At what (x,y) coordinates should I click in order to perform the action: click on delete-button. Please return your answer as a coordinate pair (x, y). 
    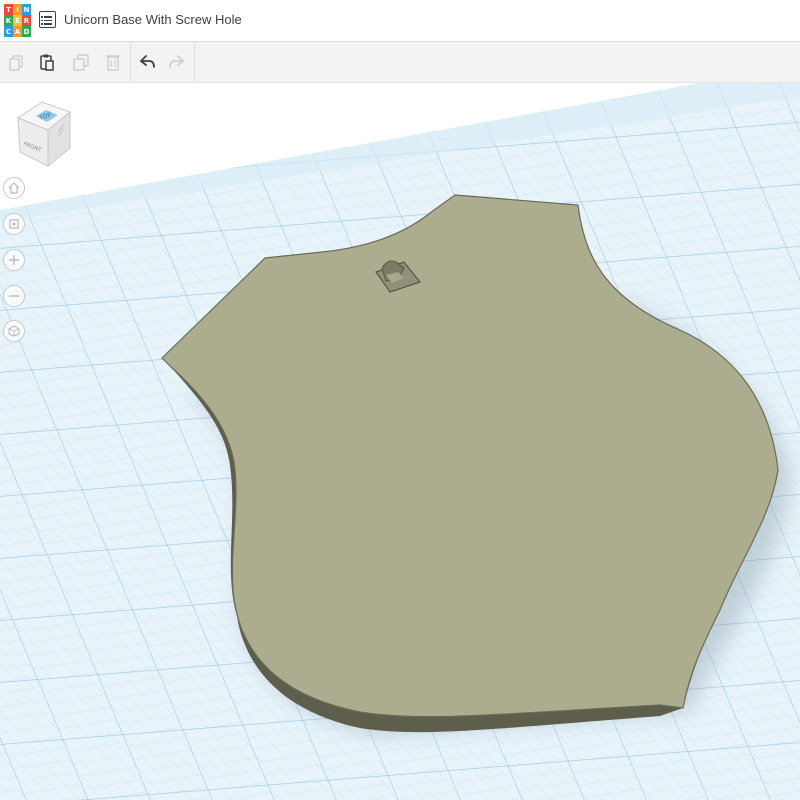
    Looking at the image, I should click on (113, 62).